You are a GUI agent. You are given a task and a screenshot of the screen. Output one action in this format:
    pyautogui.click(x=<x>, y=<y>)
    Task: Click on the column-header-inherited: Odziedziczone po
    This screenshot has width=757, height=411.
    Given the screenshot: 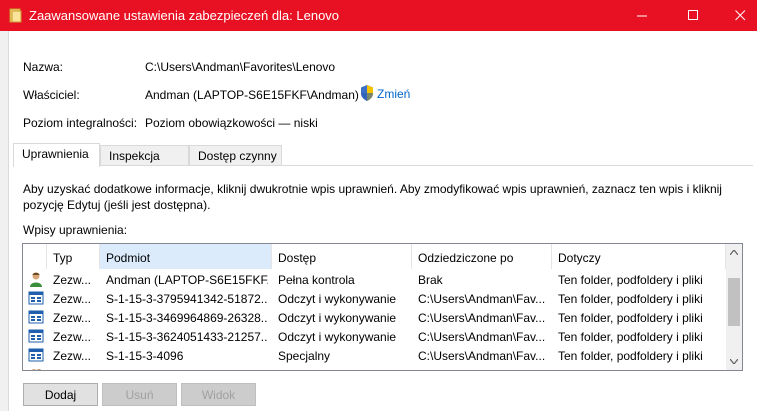 What is the action you would take?
    pyautogui.click(x=482, y=256)
    